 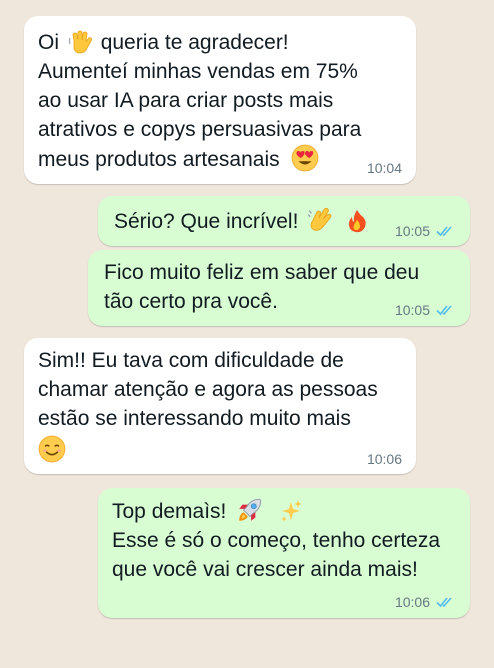 What do you see at coordinates (357, 221) in the screenshot?
I see `fire-icon` at bounding box center [357, 221].